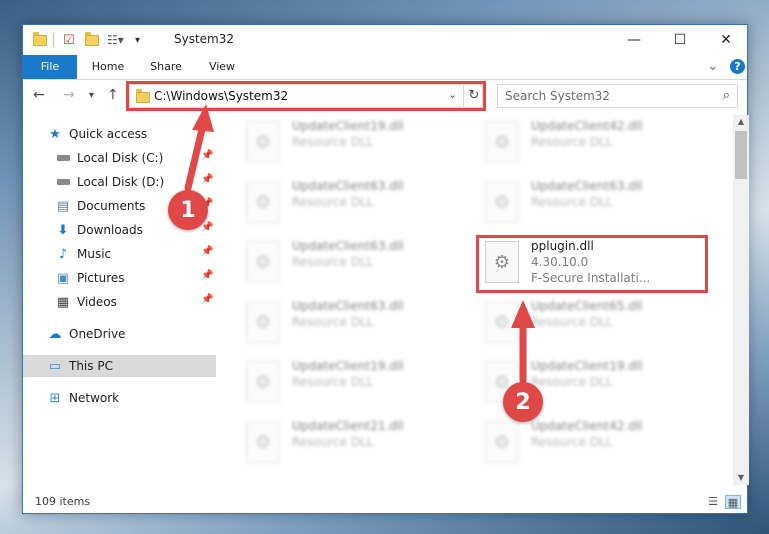 The image size is (769, 534). I want to click on scroll-up-icon: ▲, so click(741, 122).